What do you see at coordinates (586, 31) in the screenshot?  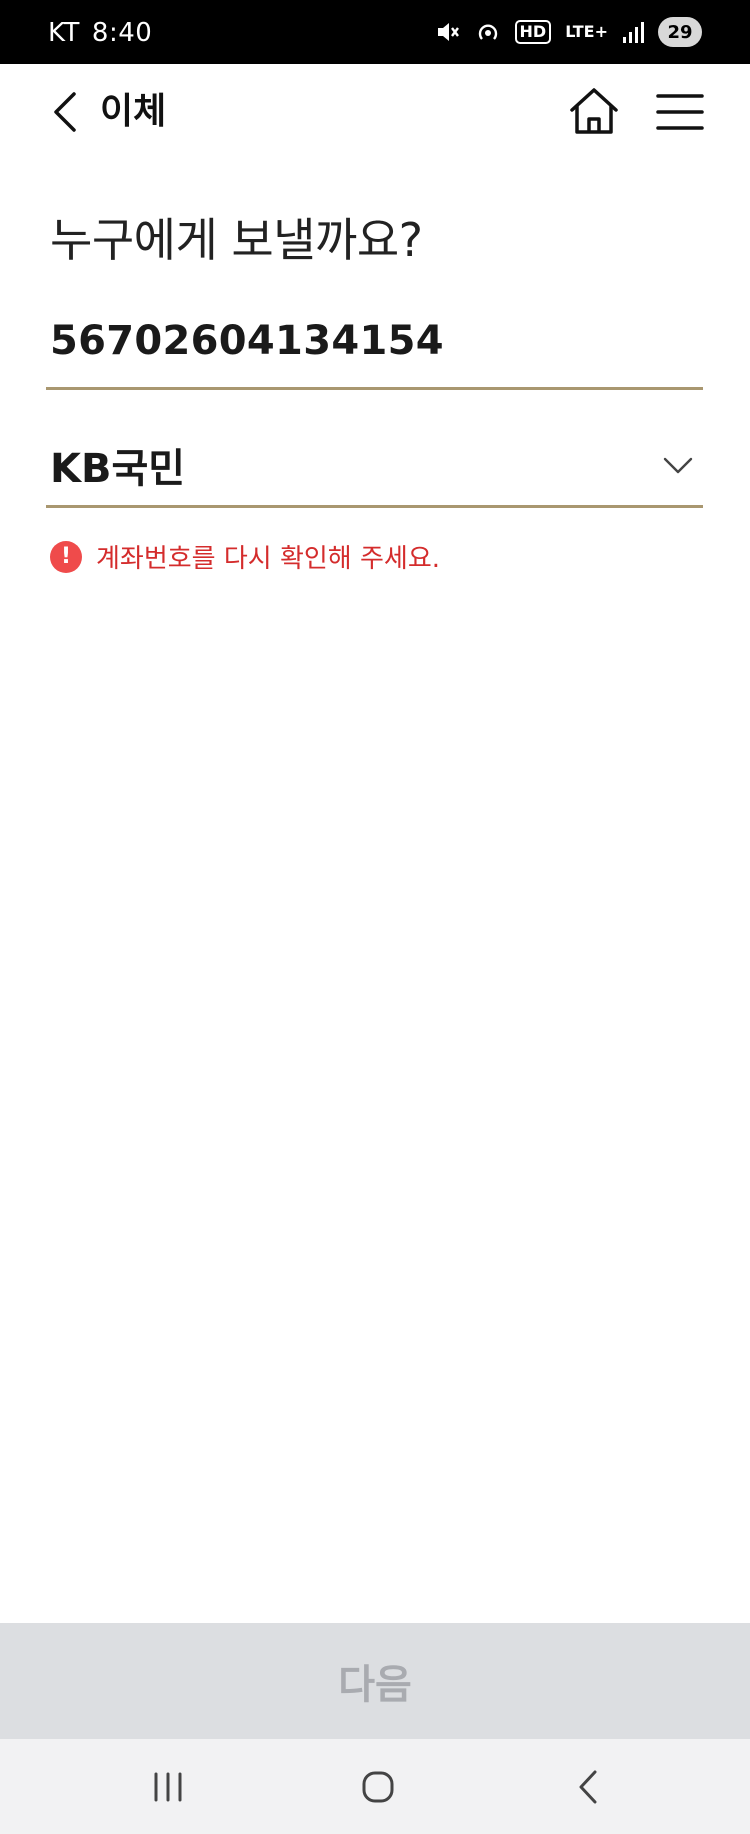 I see `network-type-icon: LTE+` at bounding box center [586, 31].